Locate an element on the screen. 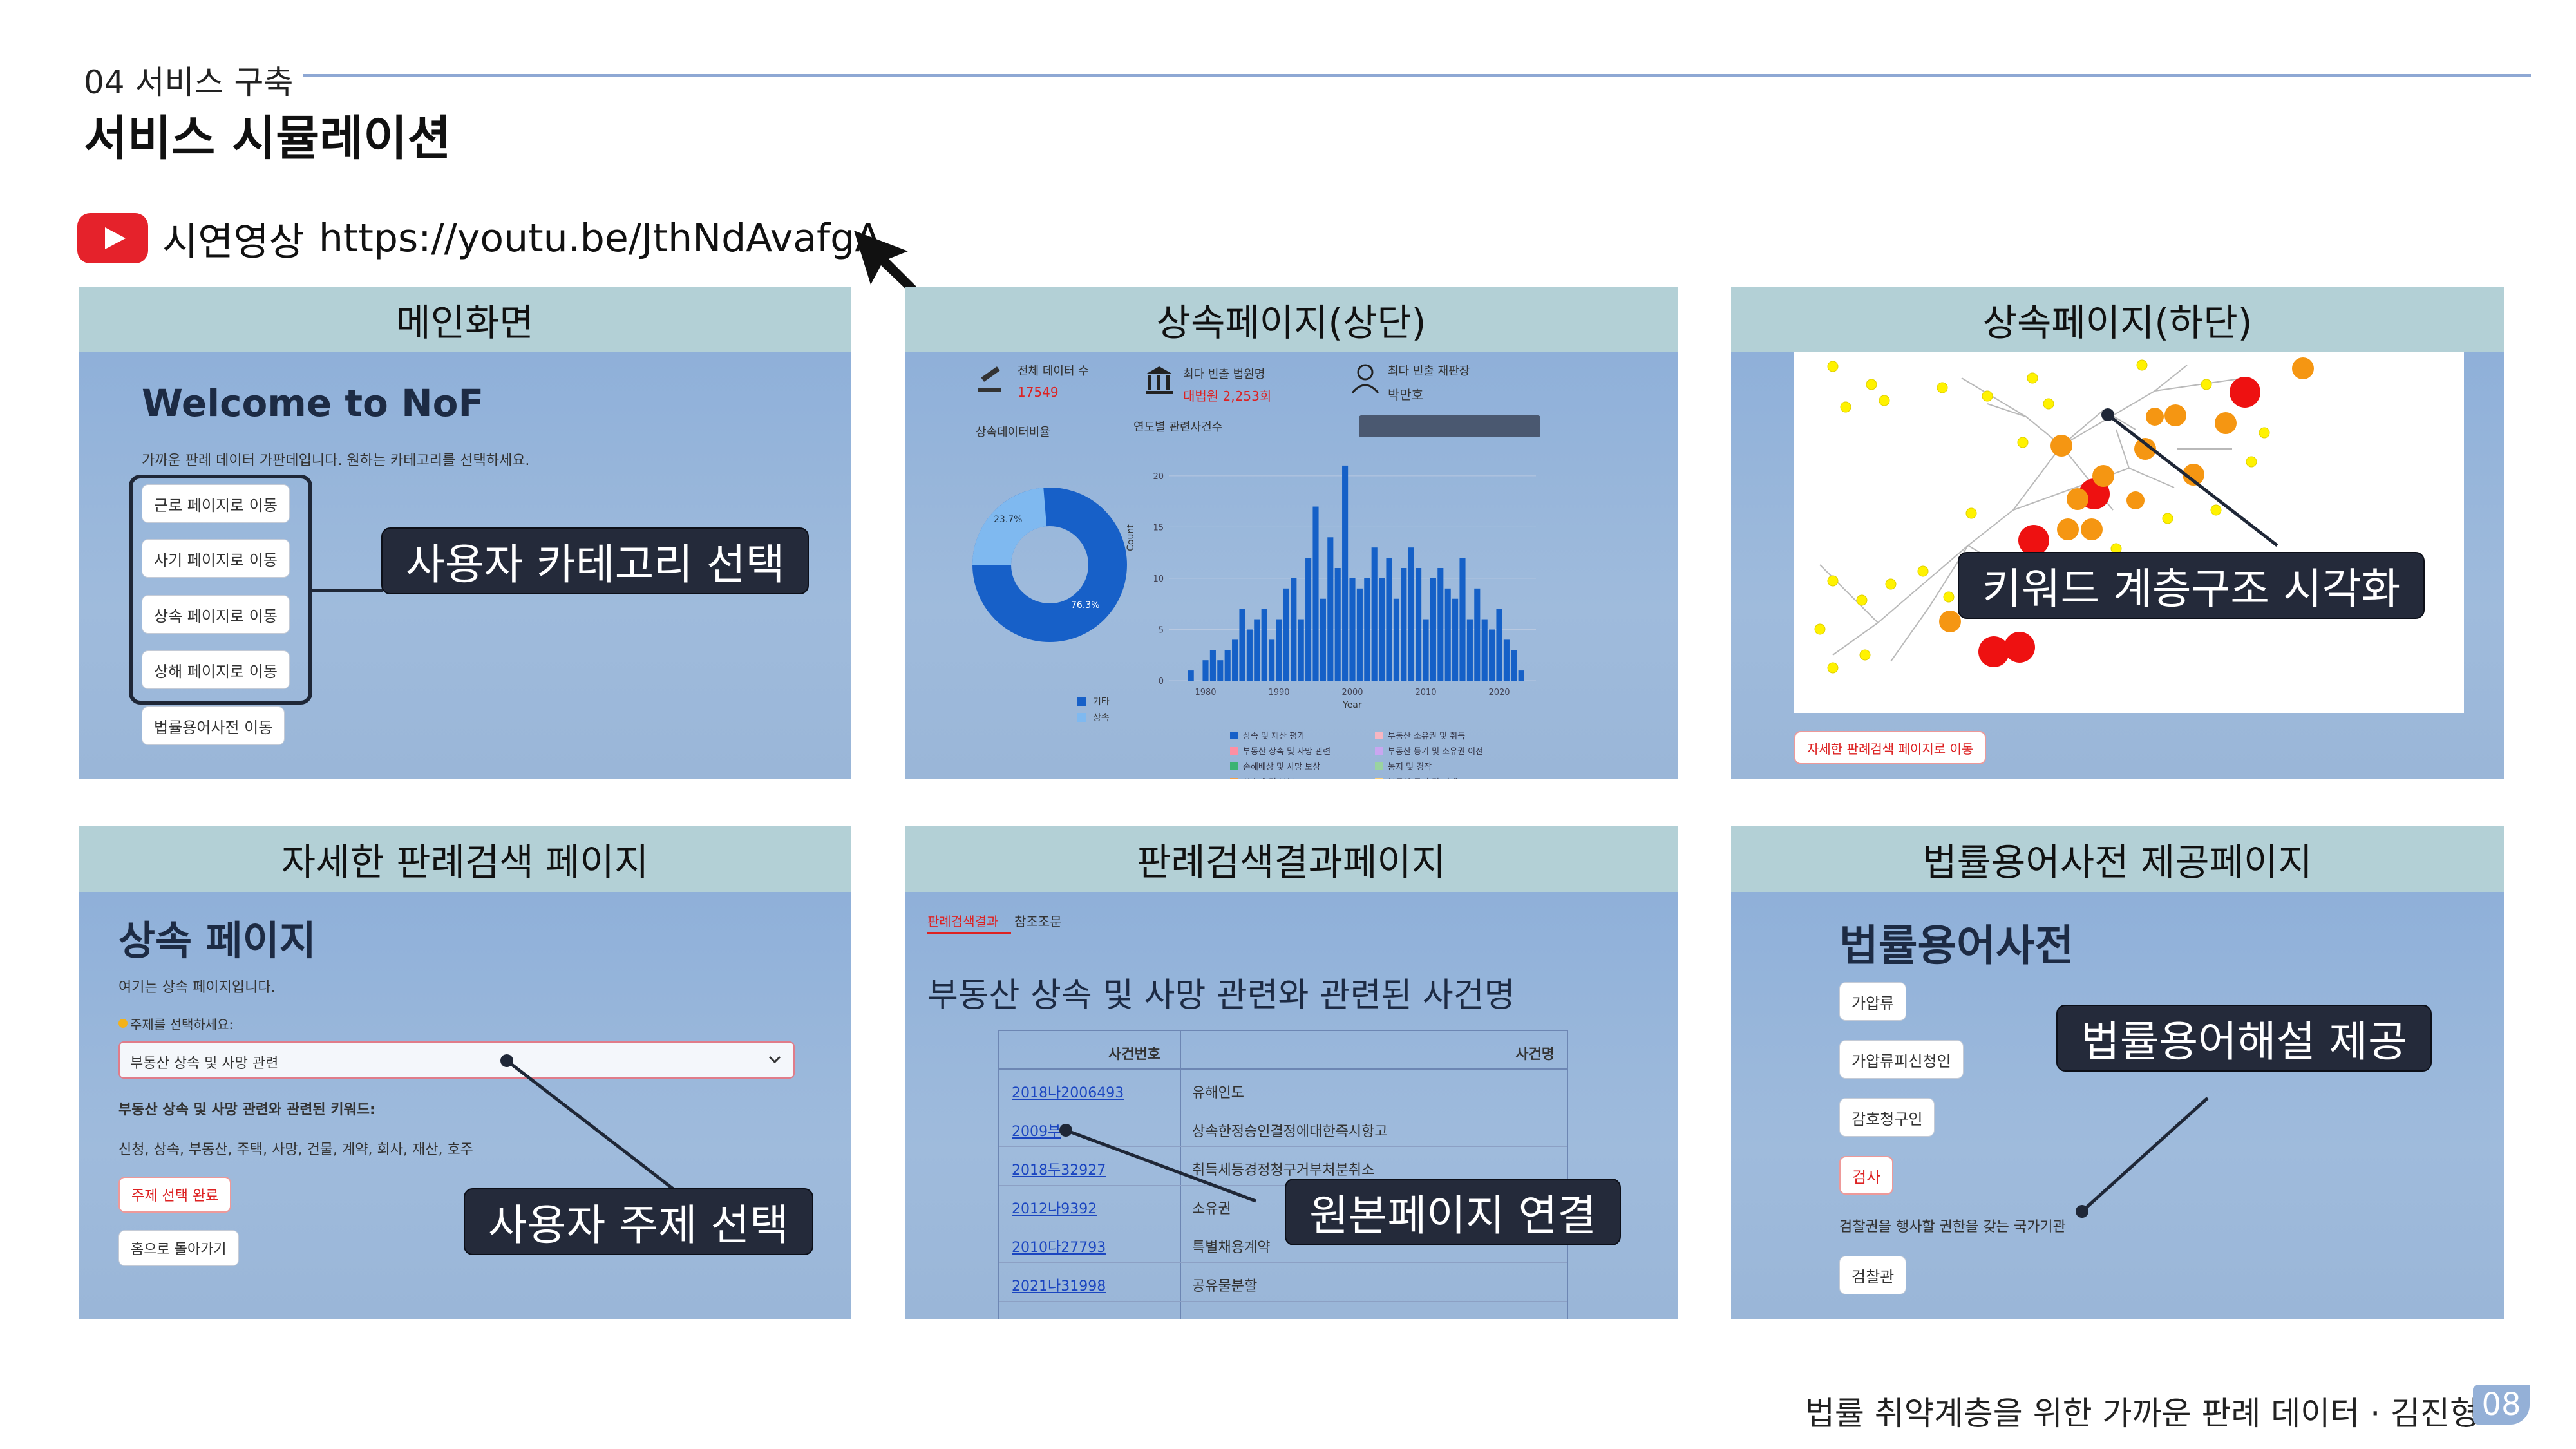  bar-1991 is located at coordinates (1286, 635).